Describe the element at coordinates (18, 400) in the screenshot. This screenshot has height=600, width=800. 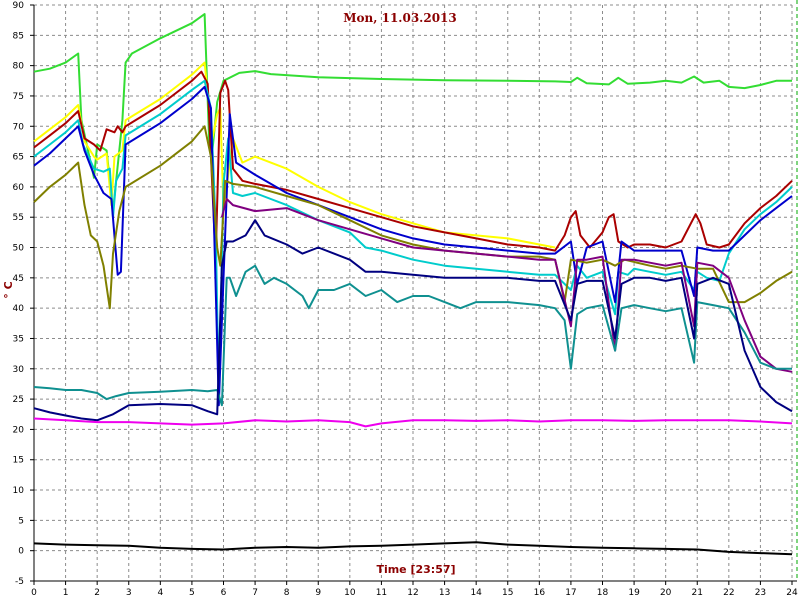
I see `y-tick-label: 25` at that location.